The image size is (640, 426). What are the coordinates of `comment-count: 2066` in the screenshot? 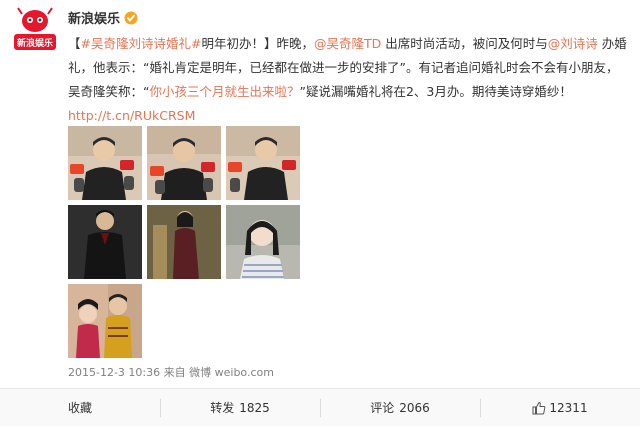 It's located at (414, 407).